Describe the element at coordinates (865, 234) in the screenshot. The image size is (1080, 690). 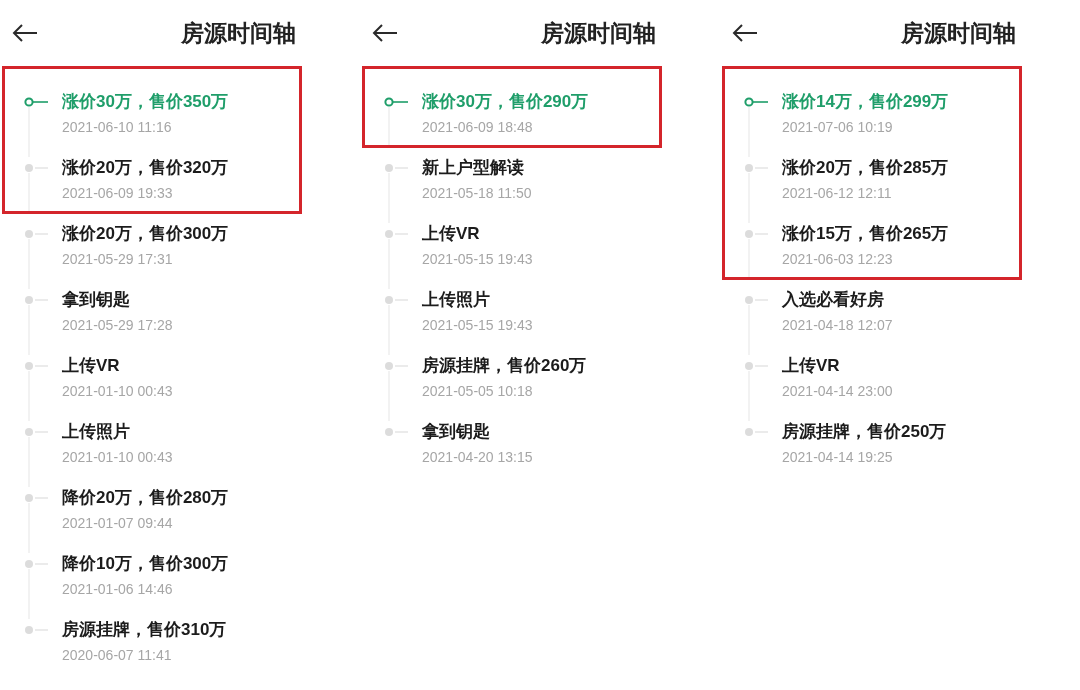
I see `event-title: 涨价15万，售价265万` at that location.